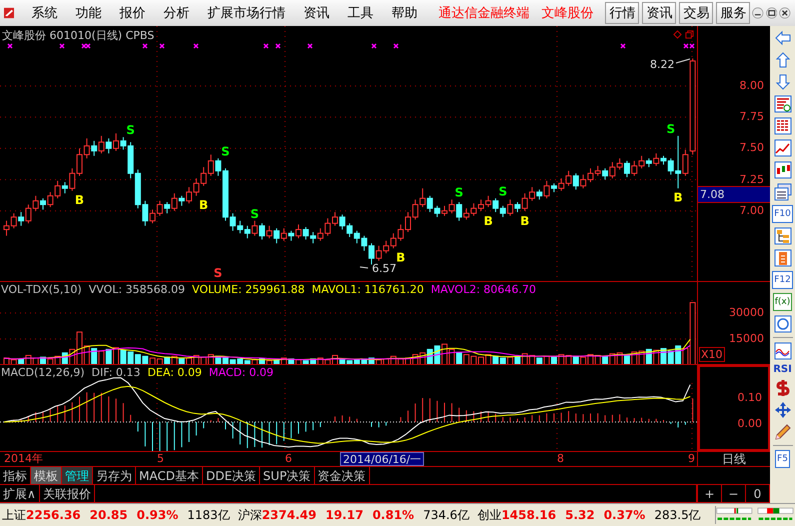  Describe the element at coordinates (384, 268) in the screenshot. I see `low-price-label: 6.57` at that location.